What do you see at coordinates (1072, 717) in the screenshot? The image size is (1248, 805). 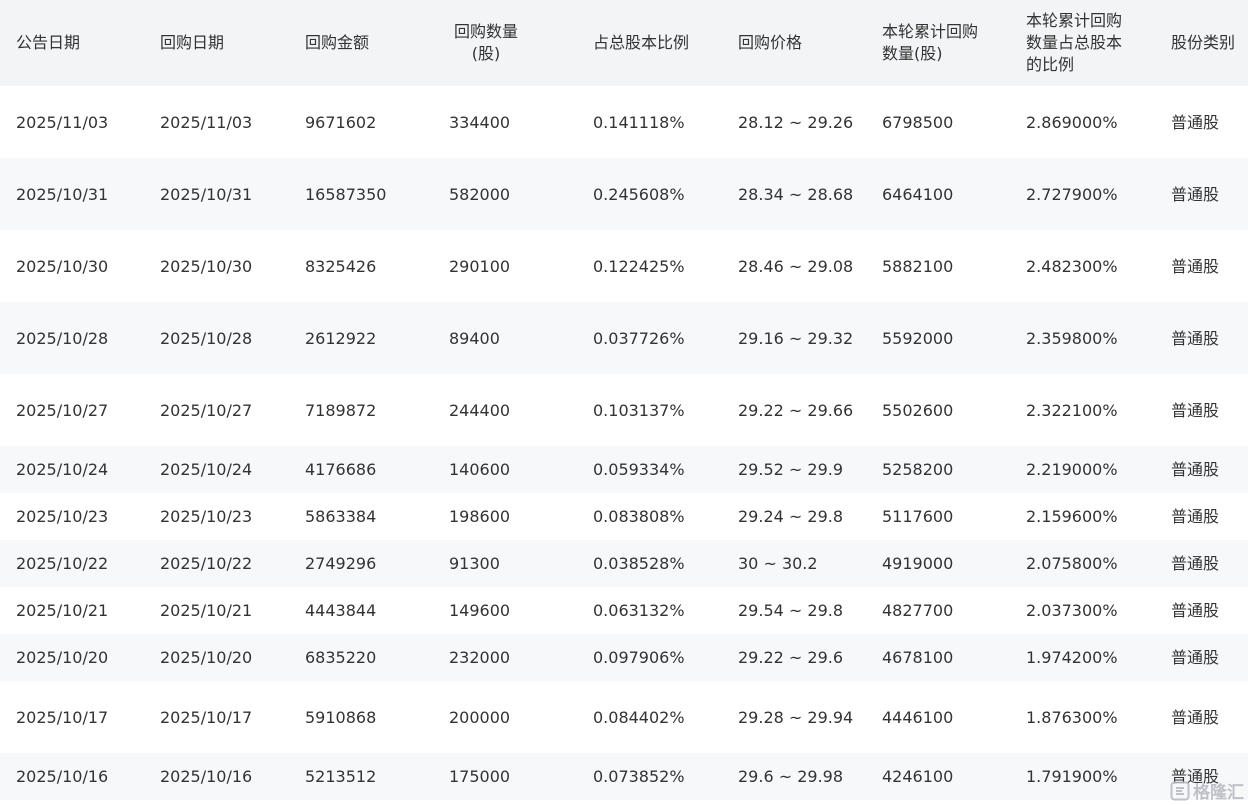 I see `cell-cumulative-ratio: 1.876300%` at bounding box center [1072, 717].